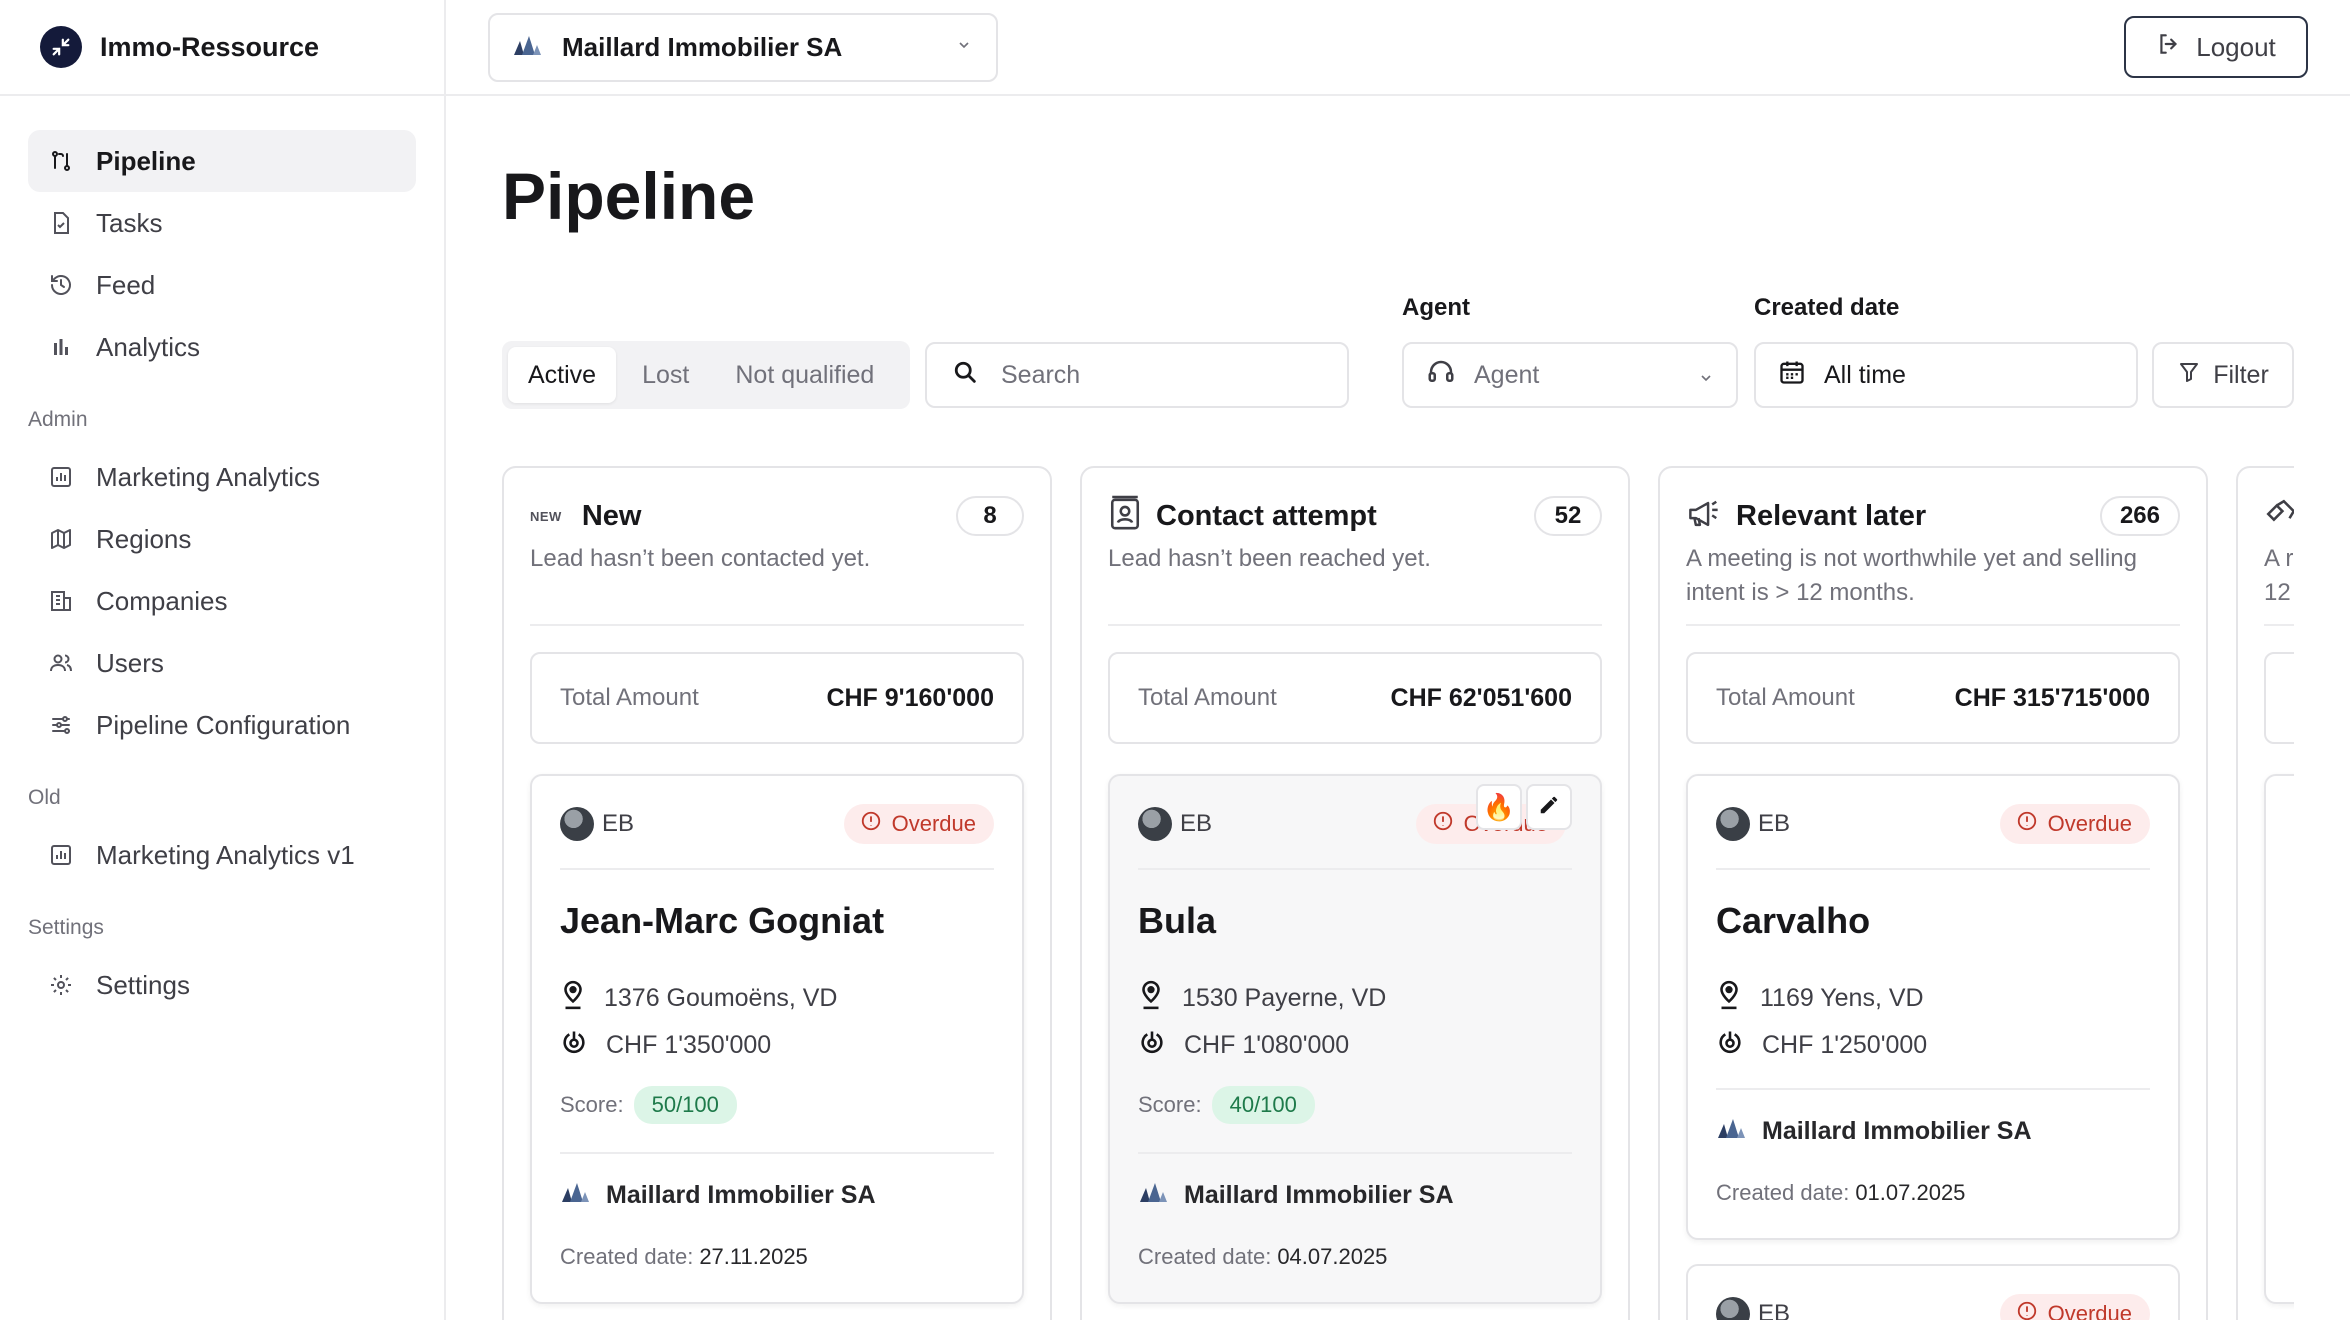 This screenshot has height=1320, width=2350. Describe the element at coordinates (1793, 920) in the screenshot. I see `lead-name: Carvalho` at that location.